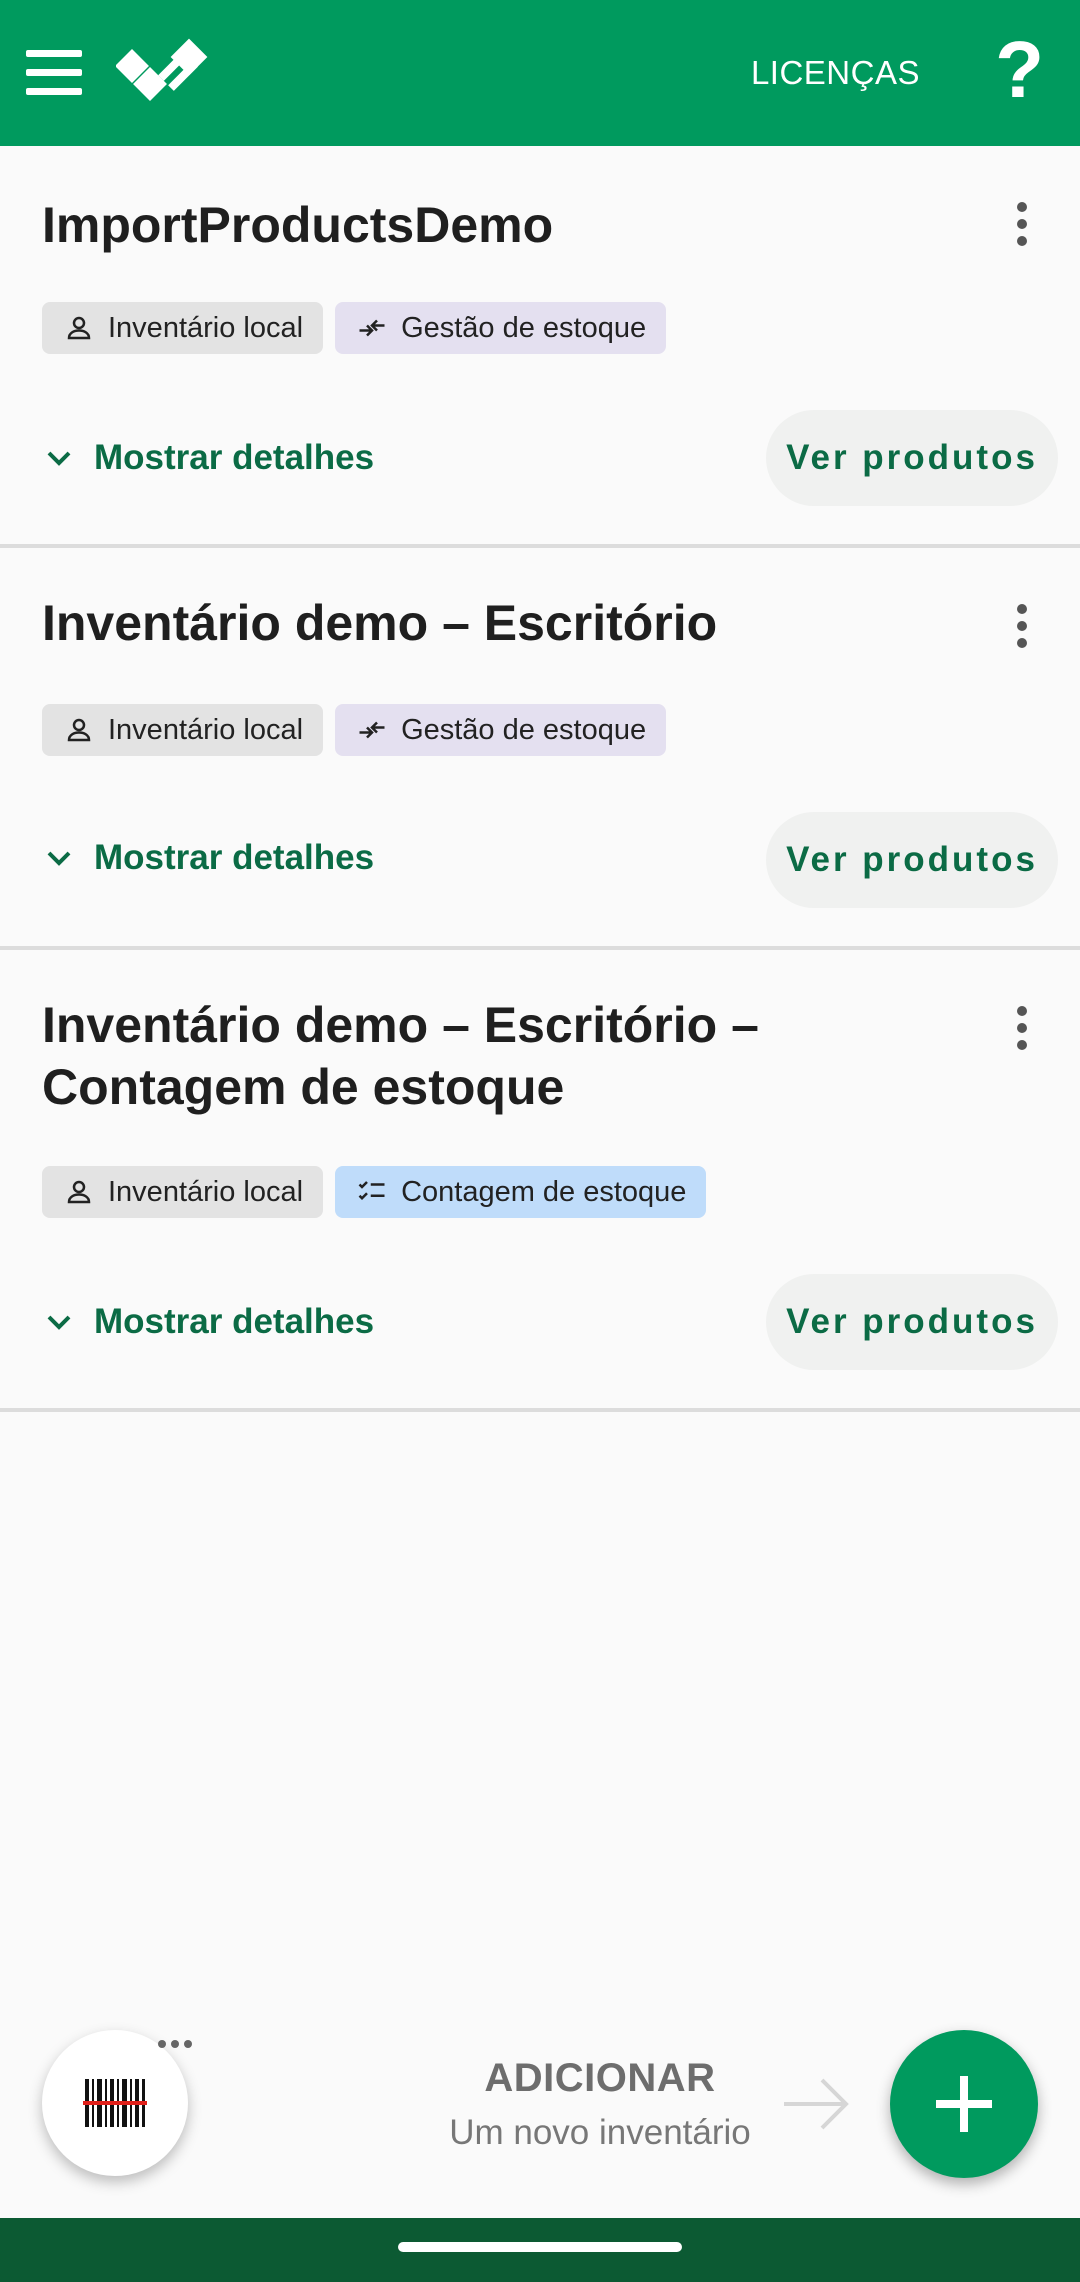 Image resolution: width=1080 pixels, height=2282 pixels. What do you see at coordinates (600, 2078) in the screenshot?
I see `add-title: ADICIONAR` at bounding box center [600, 2078].